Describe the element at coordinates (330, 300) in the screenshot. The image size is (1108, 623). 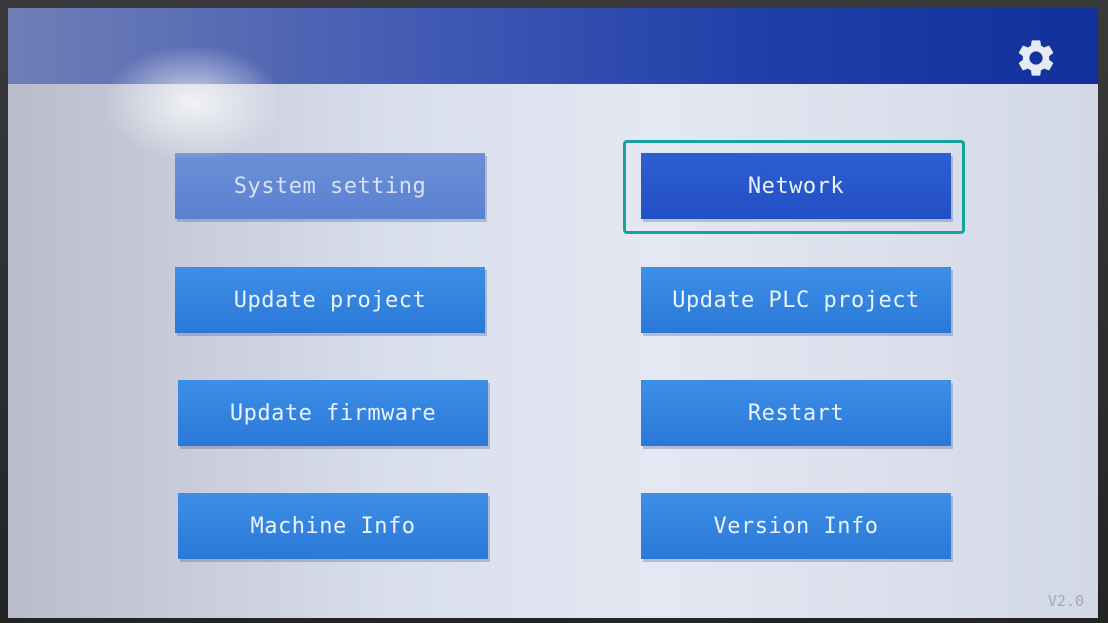
I see `update-project-button: Update project` at that location.